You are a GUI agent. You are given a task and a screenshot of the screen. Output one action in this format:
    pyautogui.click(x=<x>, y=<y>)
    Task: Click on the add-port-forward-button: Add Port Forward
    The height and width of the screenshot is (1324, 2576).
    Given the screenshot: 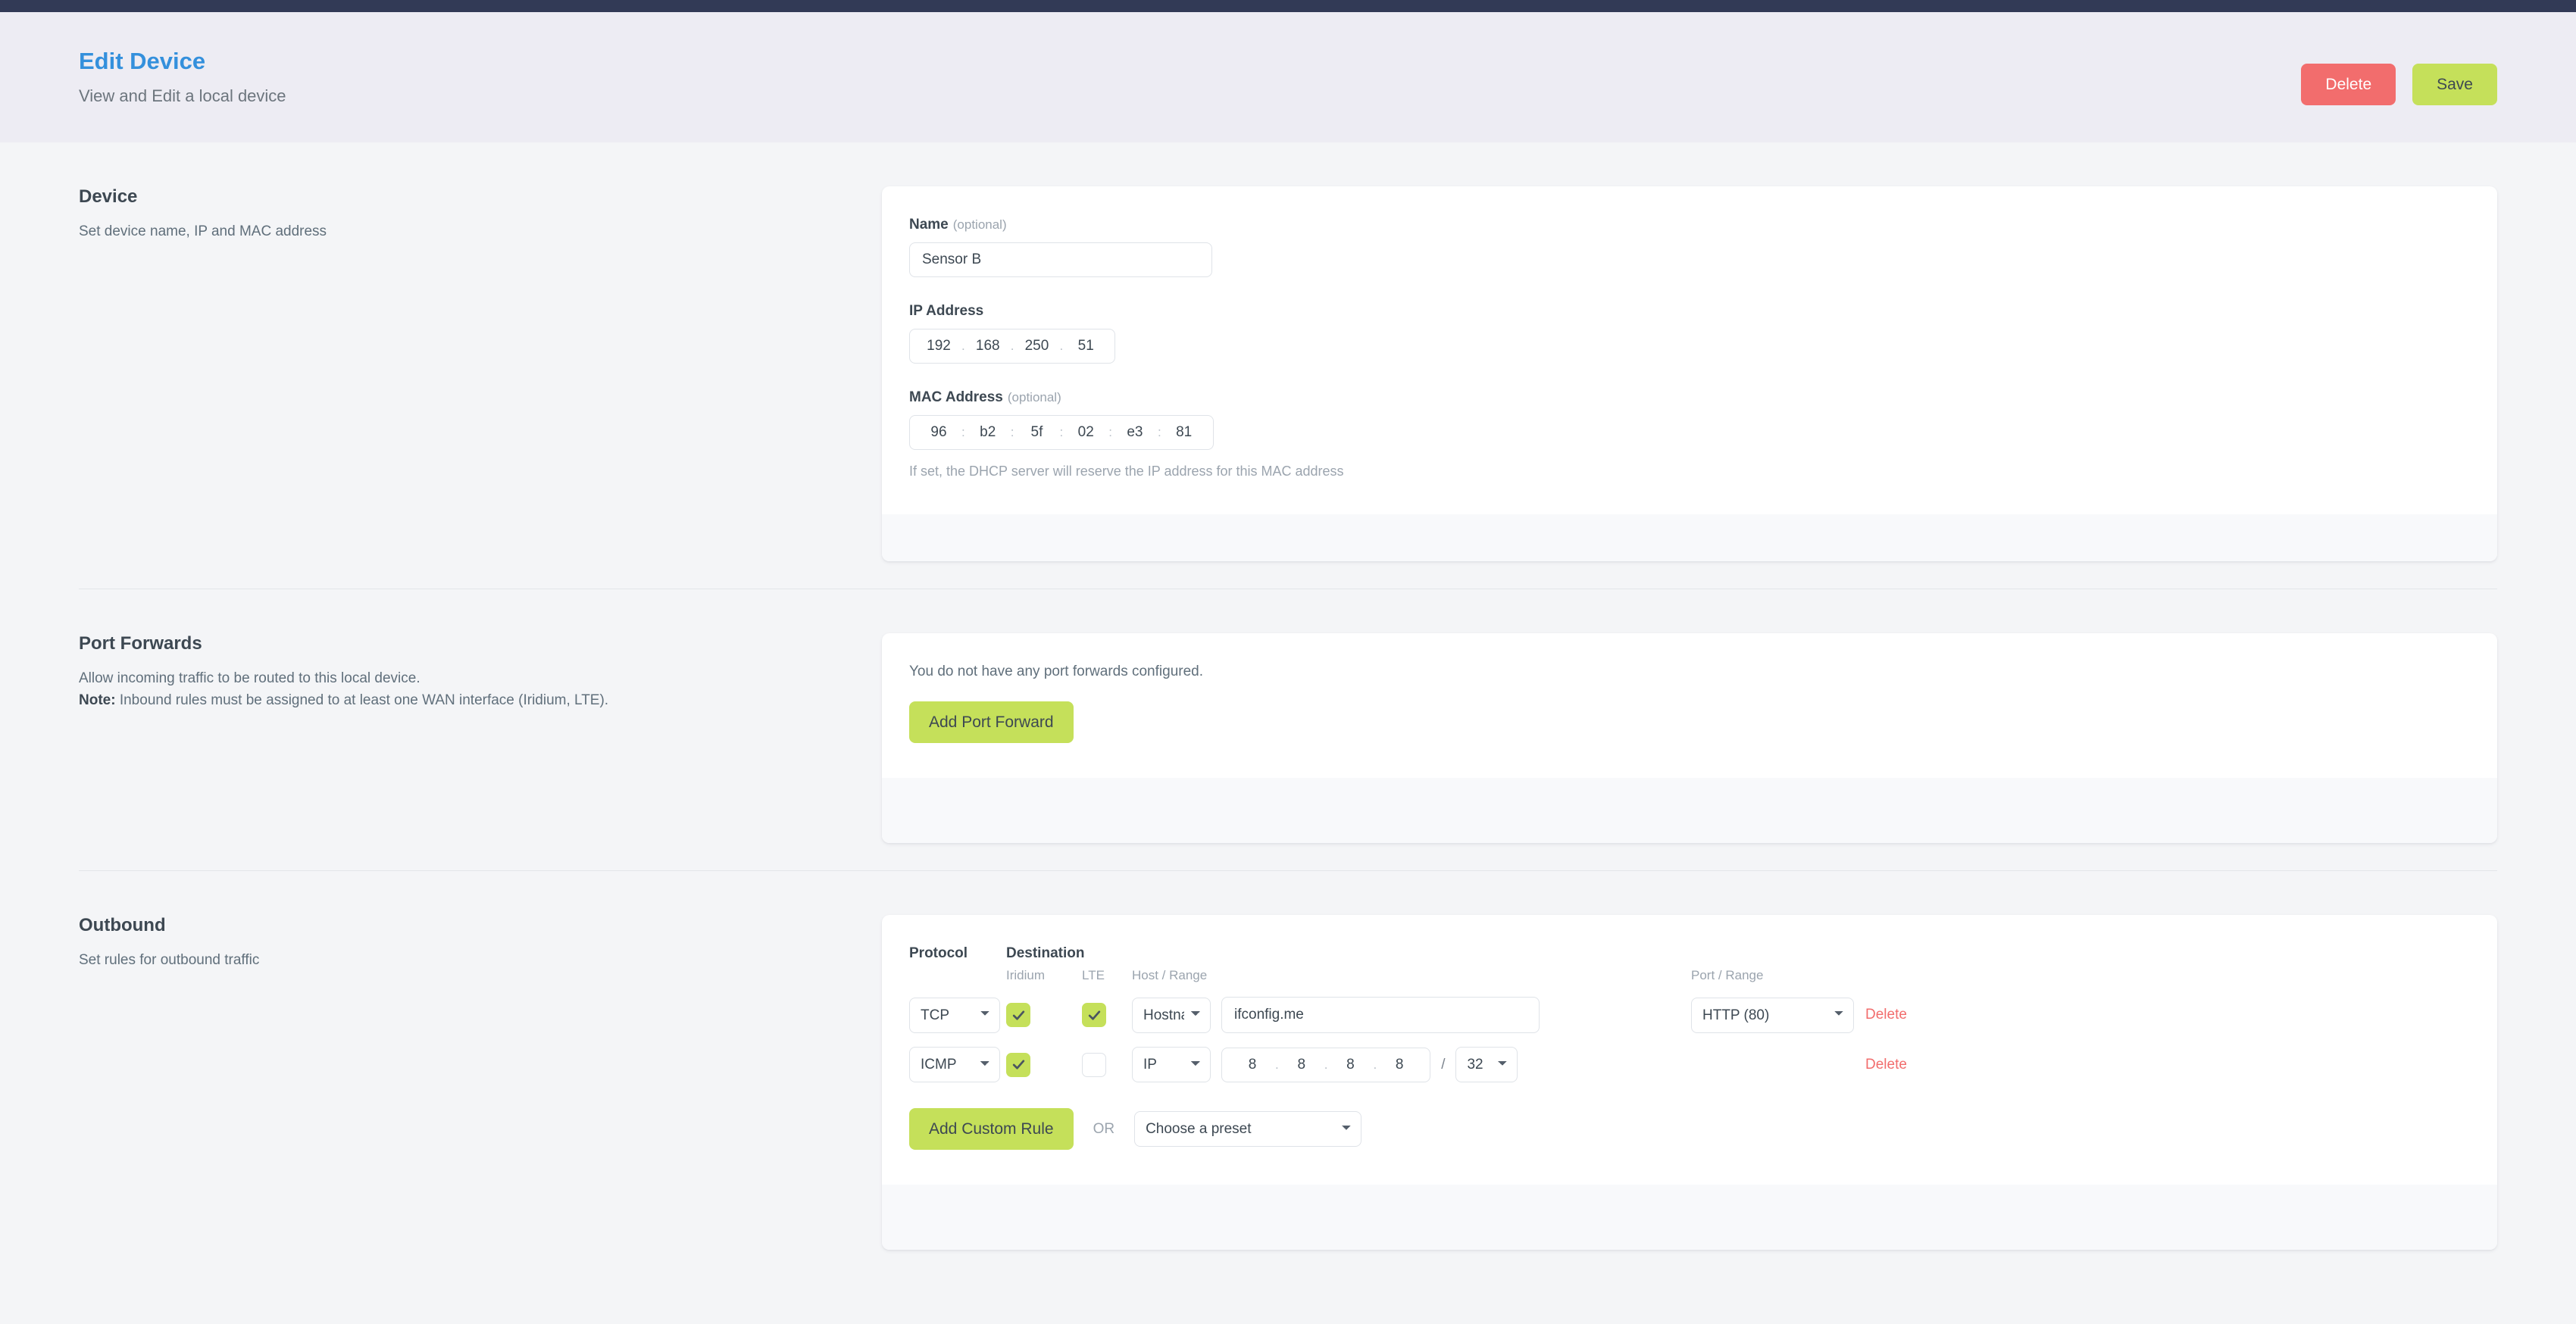 What is the action you would take?
    pyautogui.click(x=991, y=722)
    